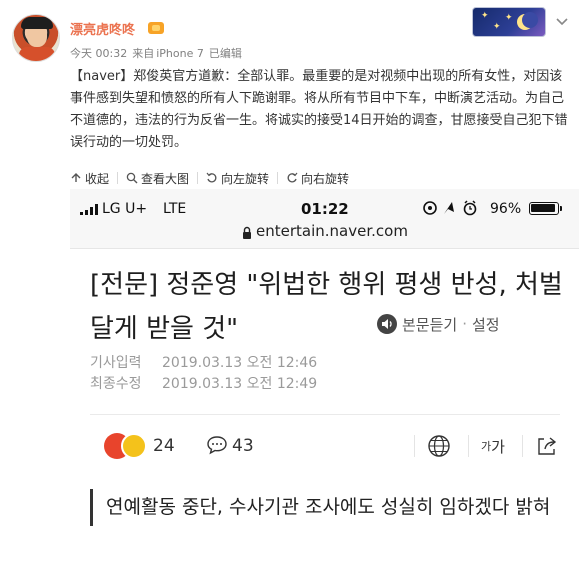 This screenshot has height=587, width=579. What do you see at coordinates (289, 33) in the screenshot?
I see `post-header: 漂亮虎咚咚 今天 00:32 来自 iPhone 7 已编辑 ✦ ✦ ✦` at bounding box center [289, 33].